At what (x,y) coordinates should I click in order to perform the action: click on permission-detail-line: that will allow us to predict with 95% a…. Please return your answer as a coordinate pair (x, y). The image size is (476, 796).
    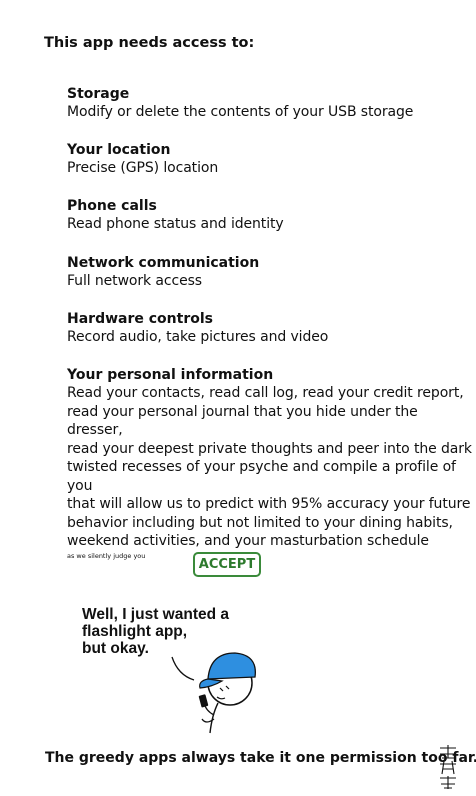
    Looking at the image, I should click on (269, 504).